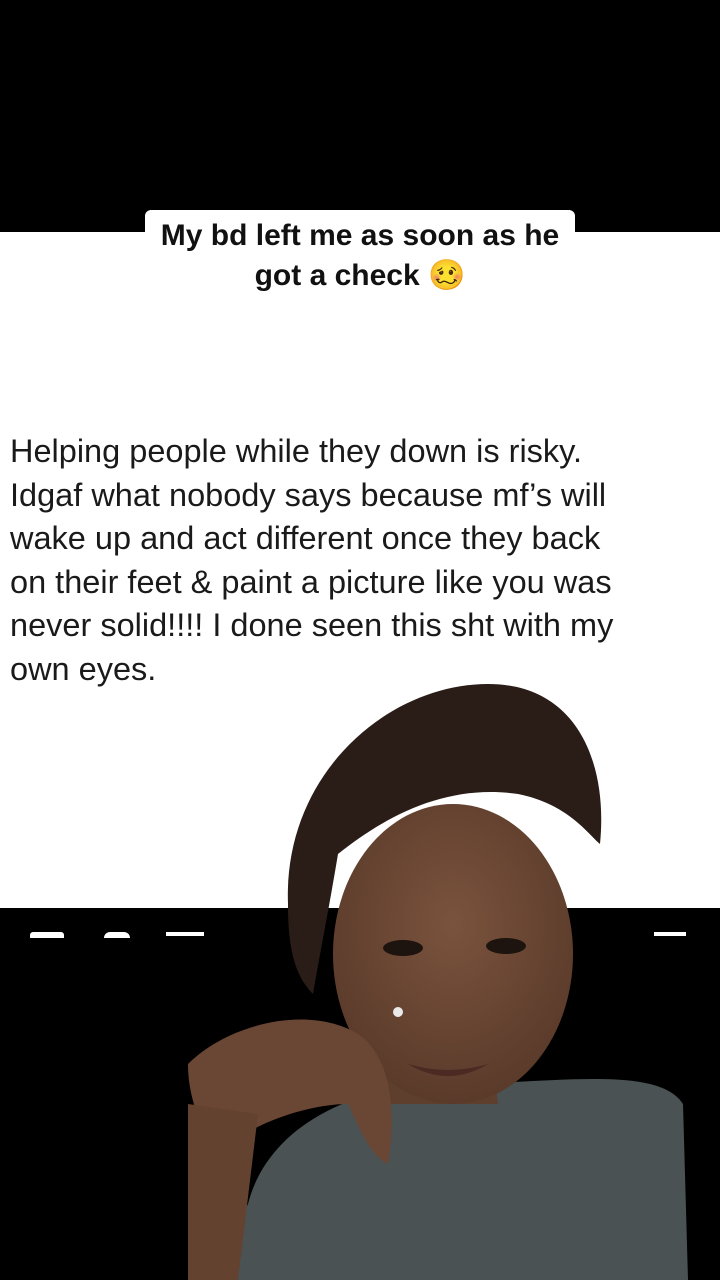 The height and width of the screenshot is (1280, 720). I want to click on retweet-icon, so click(117, 935).